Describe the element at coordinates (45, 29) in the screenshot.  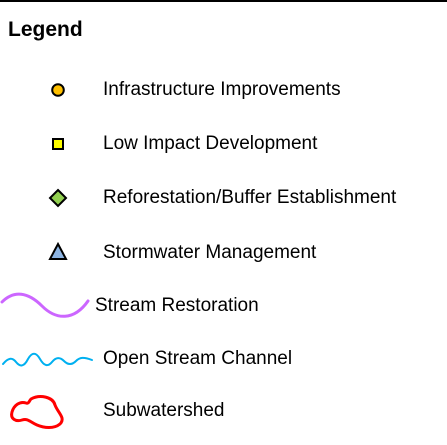
I see `legend-title: Legend` at that location.